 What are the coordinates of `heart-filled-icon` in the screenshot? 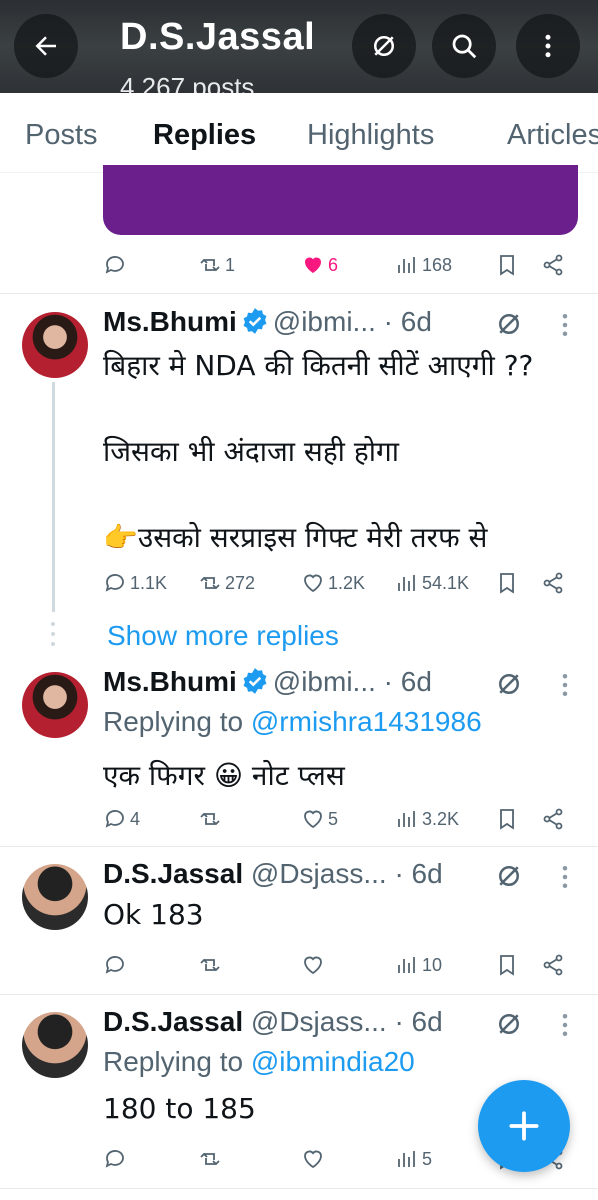 It's located at (313, 265).